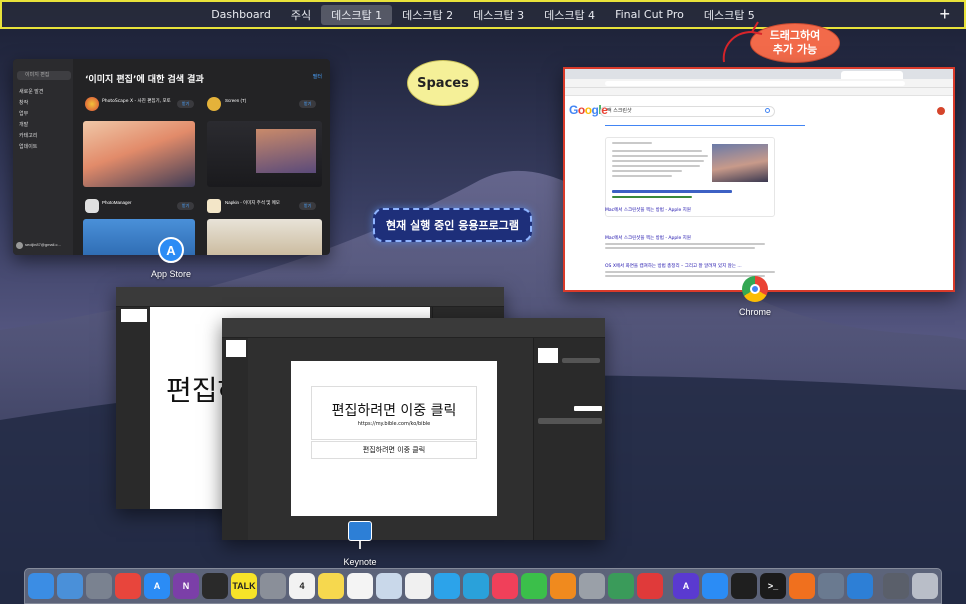 The height and width of the screenshot is (604, 966). I want to click on photoscape-icon, so click(92, 104).